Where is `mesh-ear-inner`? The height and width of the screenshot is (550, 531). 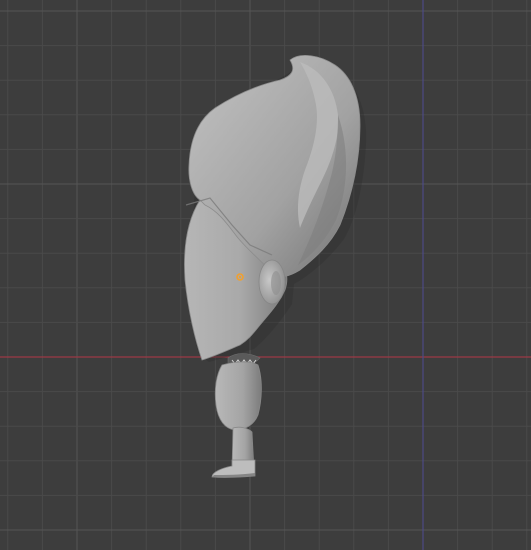
mesh-ear-inner is located at coordinates (276, 283).